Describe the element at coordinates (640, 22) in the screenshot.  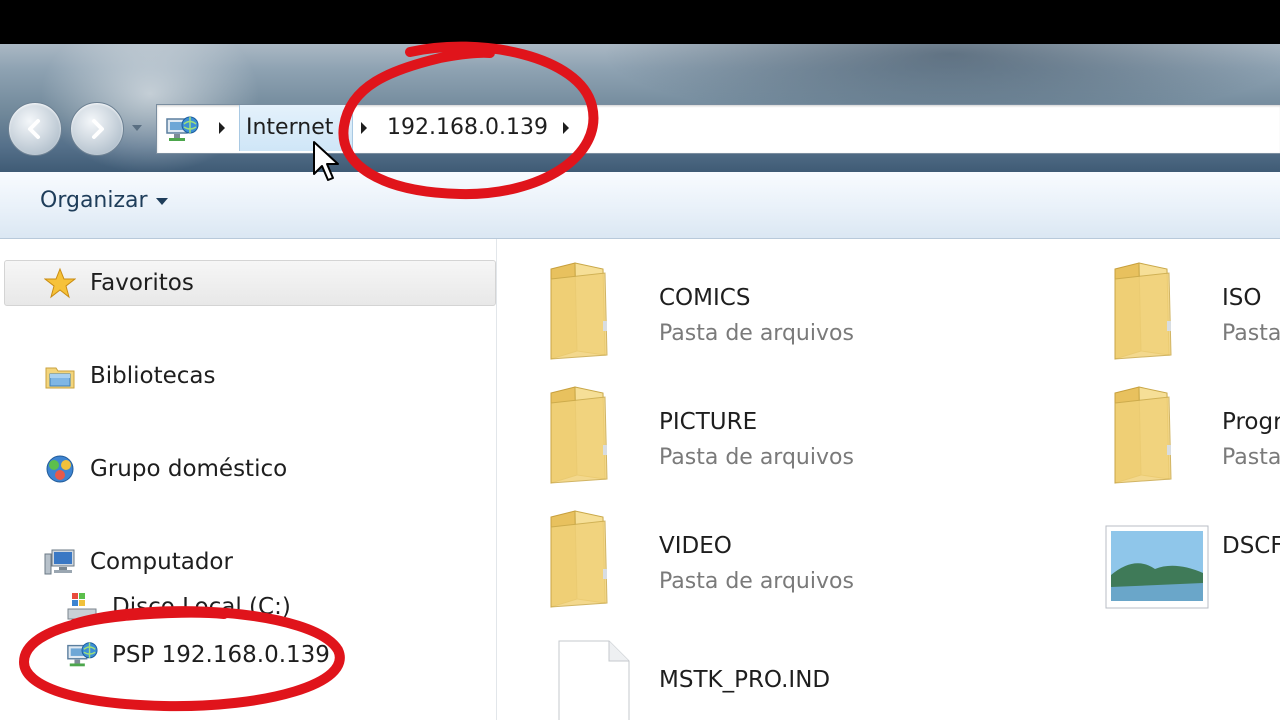
I see `video-top-bar` at that location.